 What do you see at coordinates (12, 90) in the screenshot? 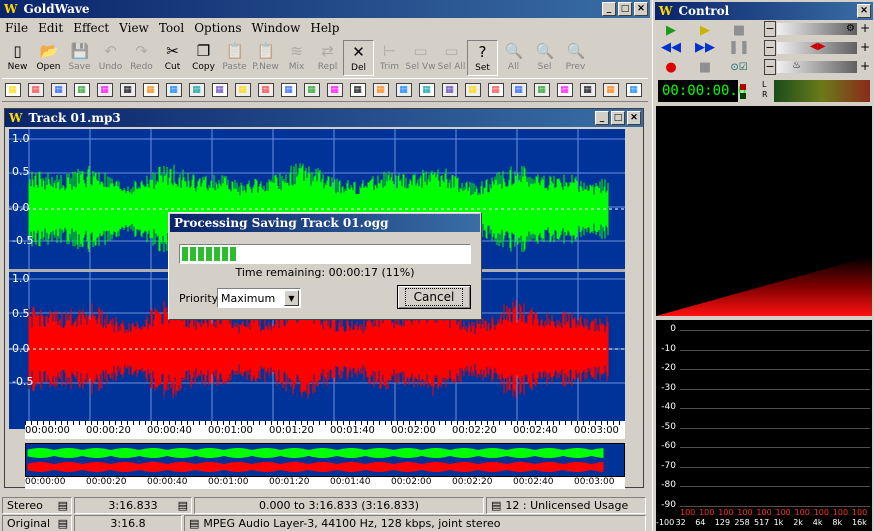
I see `channel-select-icon: ▦` at bounding box center [12, 90].